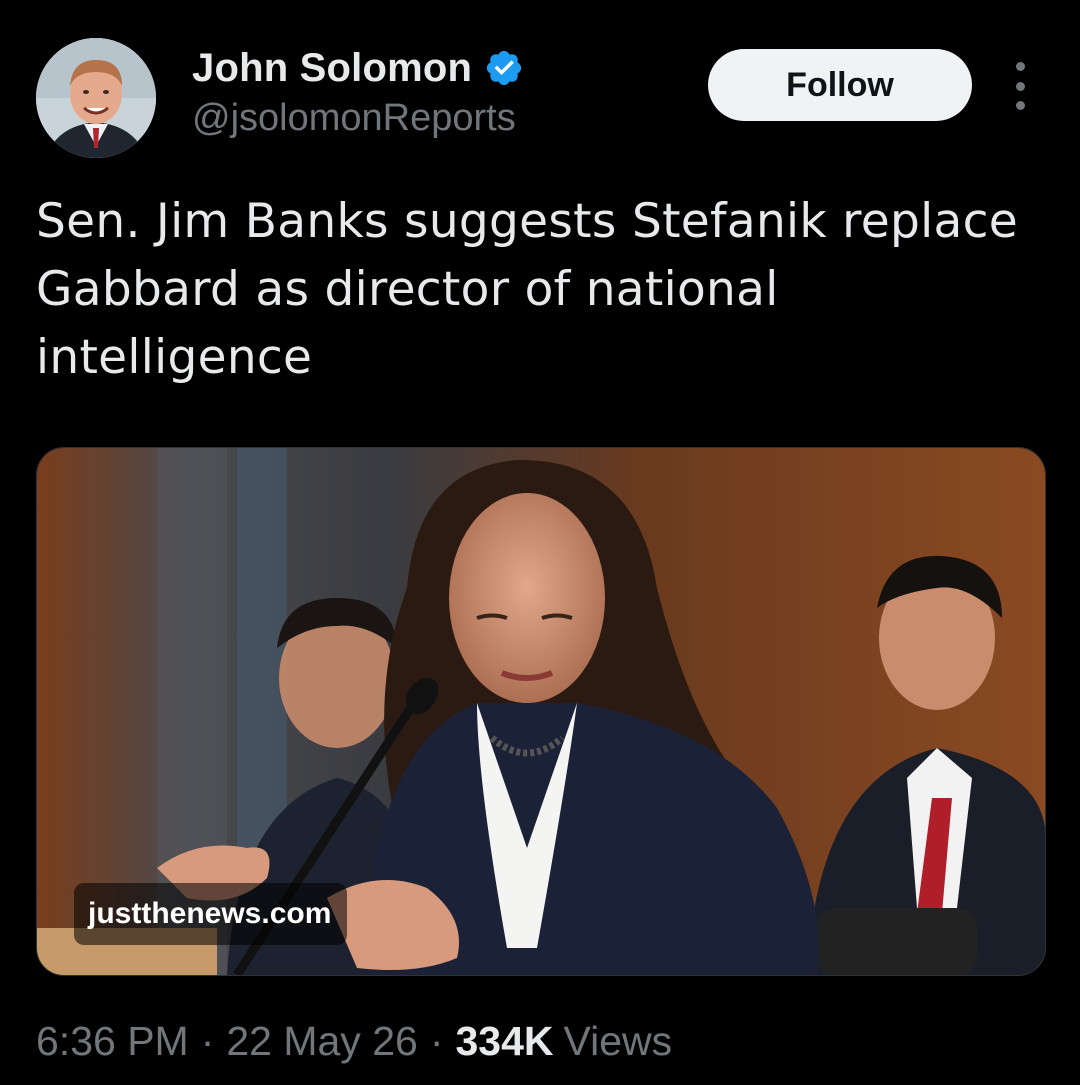 The width and height of the screenshot is (1080, 1085). I want to click on author-name-row: John Solomon, so click(358, 68).